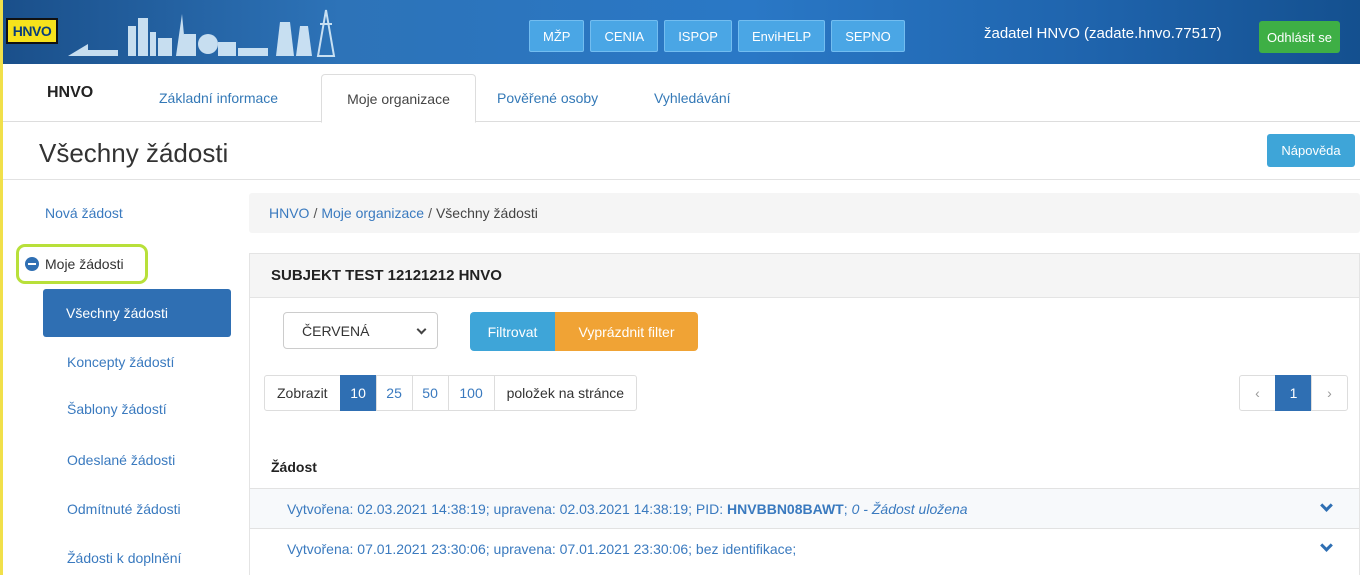  Describe the element at coordinates (785, 508) in the screenshot. I see `request-pid: HNVBBN08BAWT` at that location.